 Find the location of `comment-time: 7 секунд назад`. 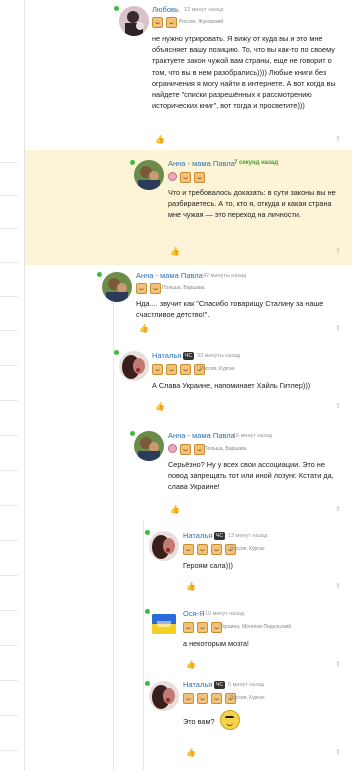

comment-time: 7 секунд назад is located at coordinates (256, 163).